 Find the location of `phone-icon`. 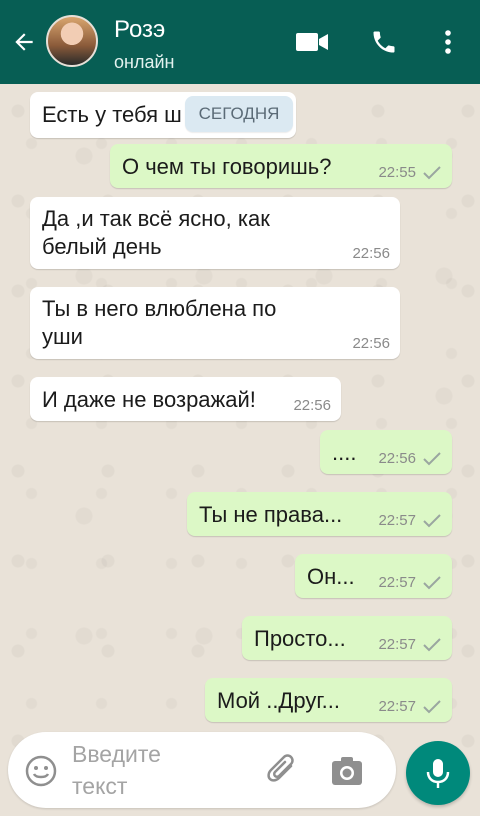

phone-icon is located at coordinates (384, 42).